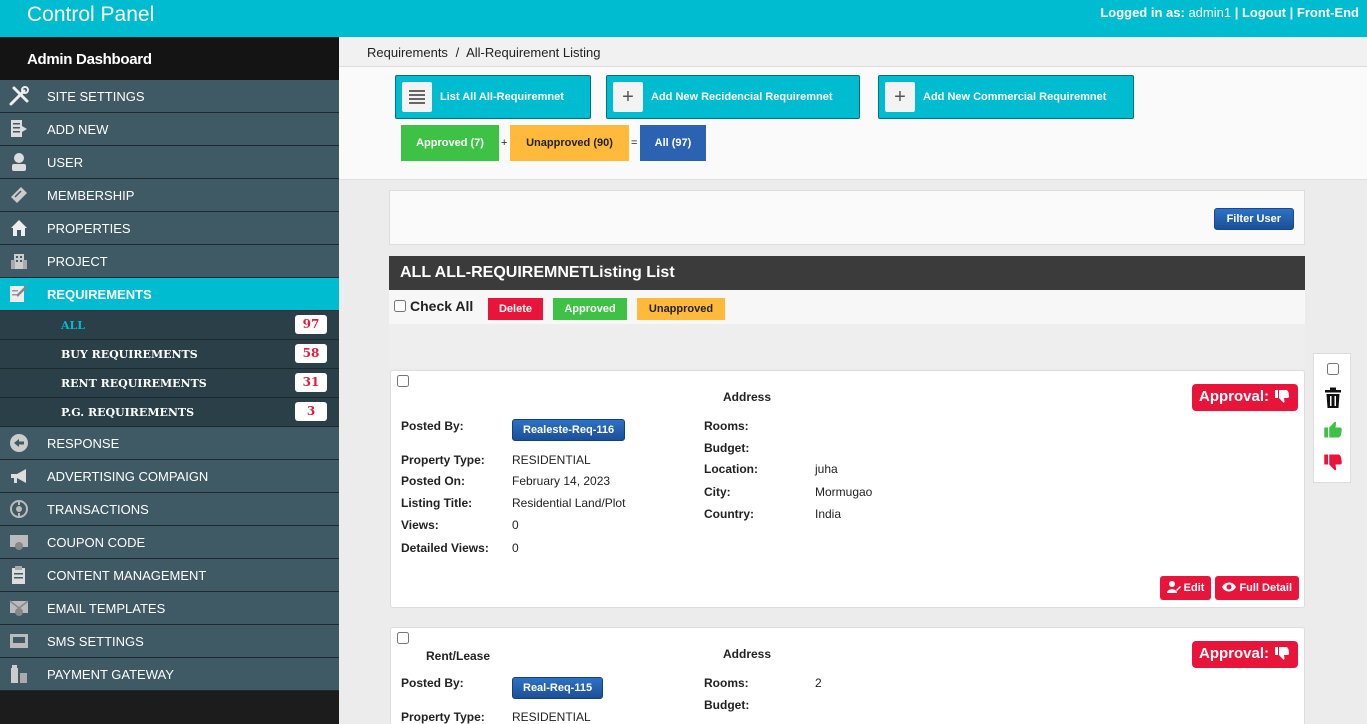 Image resolution: width=1367 pixels, height=724 pixels. I want to click on breadcrumb-current: All-Requirement Listing, so click(533, 52).